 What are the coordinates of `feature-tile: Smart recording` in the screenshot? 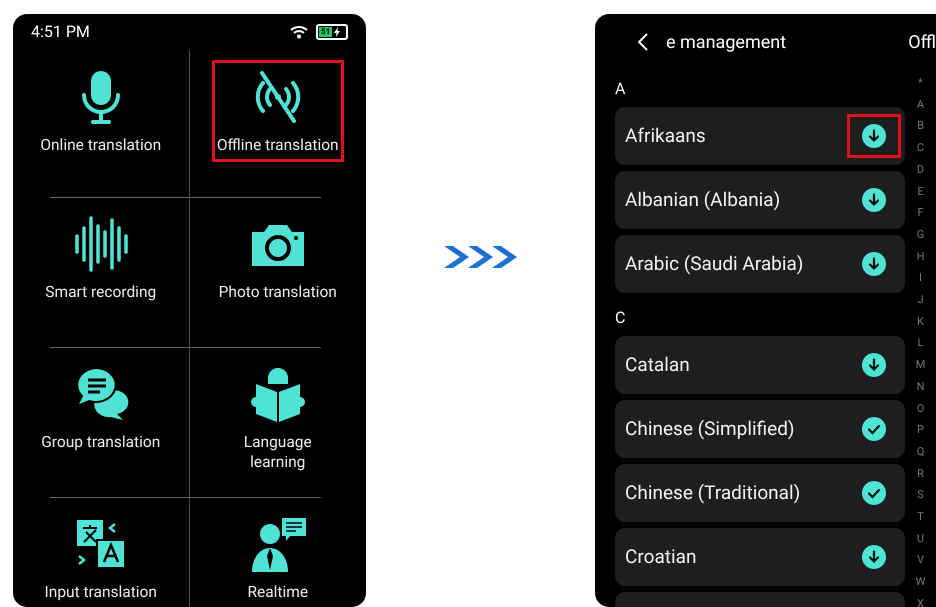 It's located at (101, 258).